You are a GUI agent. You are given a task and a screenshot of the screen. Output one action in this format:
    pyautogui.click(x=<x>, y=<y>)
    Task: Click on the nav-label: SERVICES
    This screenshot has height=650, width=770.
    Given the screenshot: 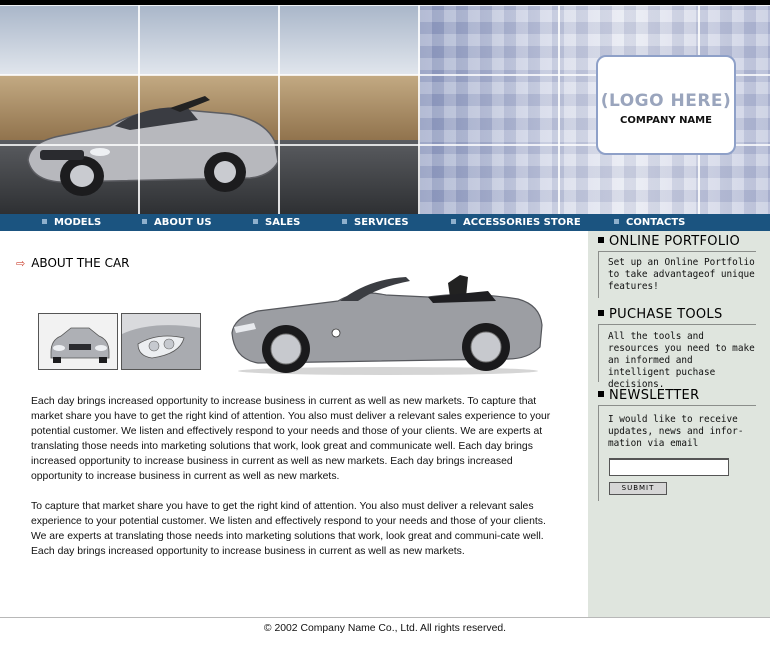 What is the action you would take?
    pyautogui.click(x=381, y=222)
    